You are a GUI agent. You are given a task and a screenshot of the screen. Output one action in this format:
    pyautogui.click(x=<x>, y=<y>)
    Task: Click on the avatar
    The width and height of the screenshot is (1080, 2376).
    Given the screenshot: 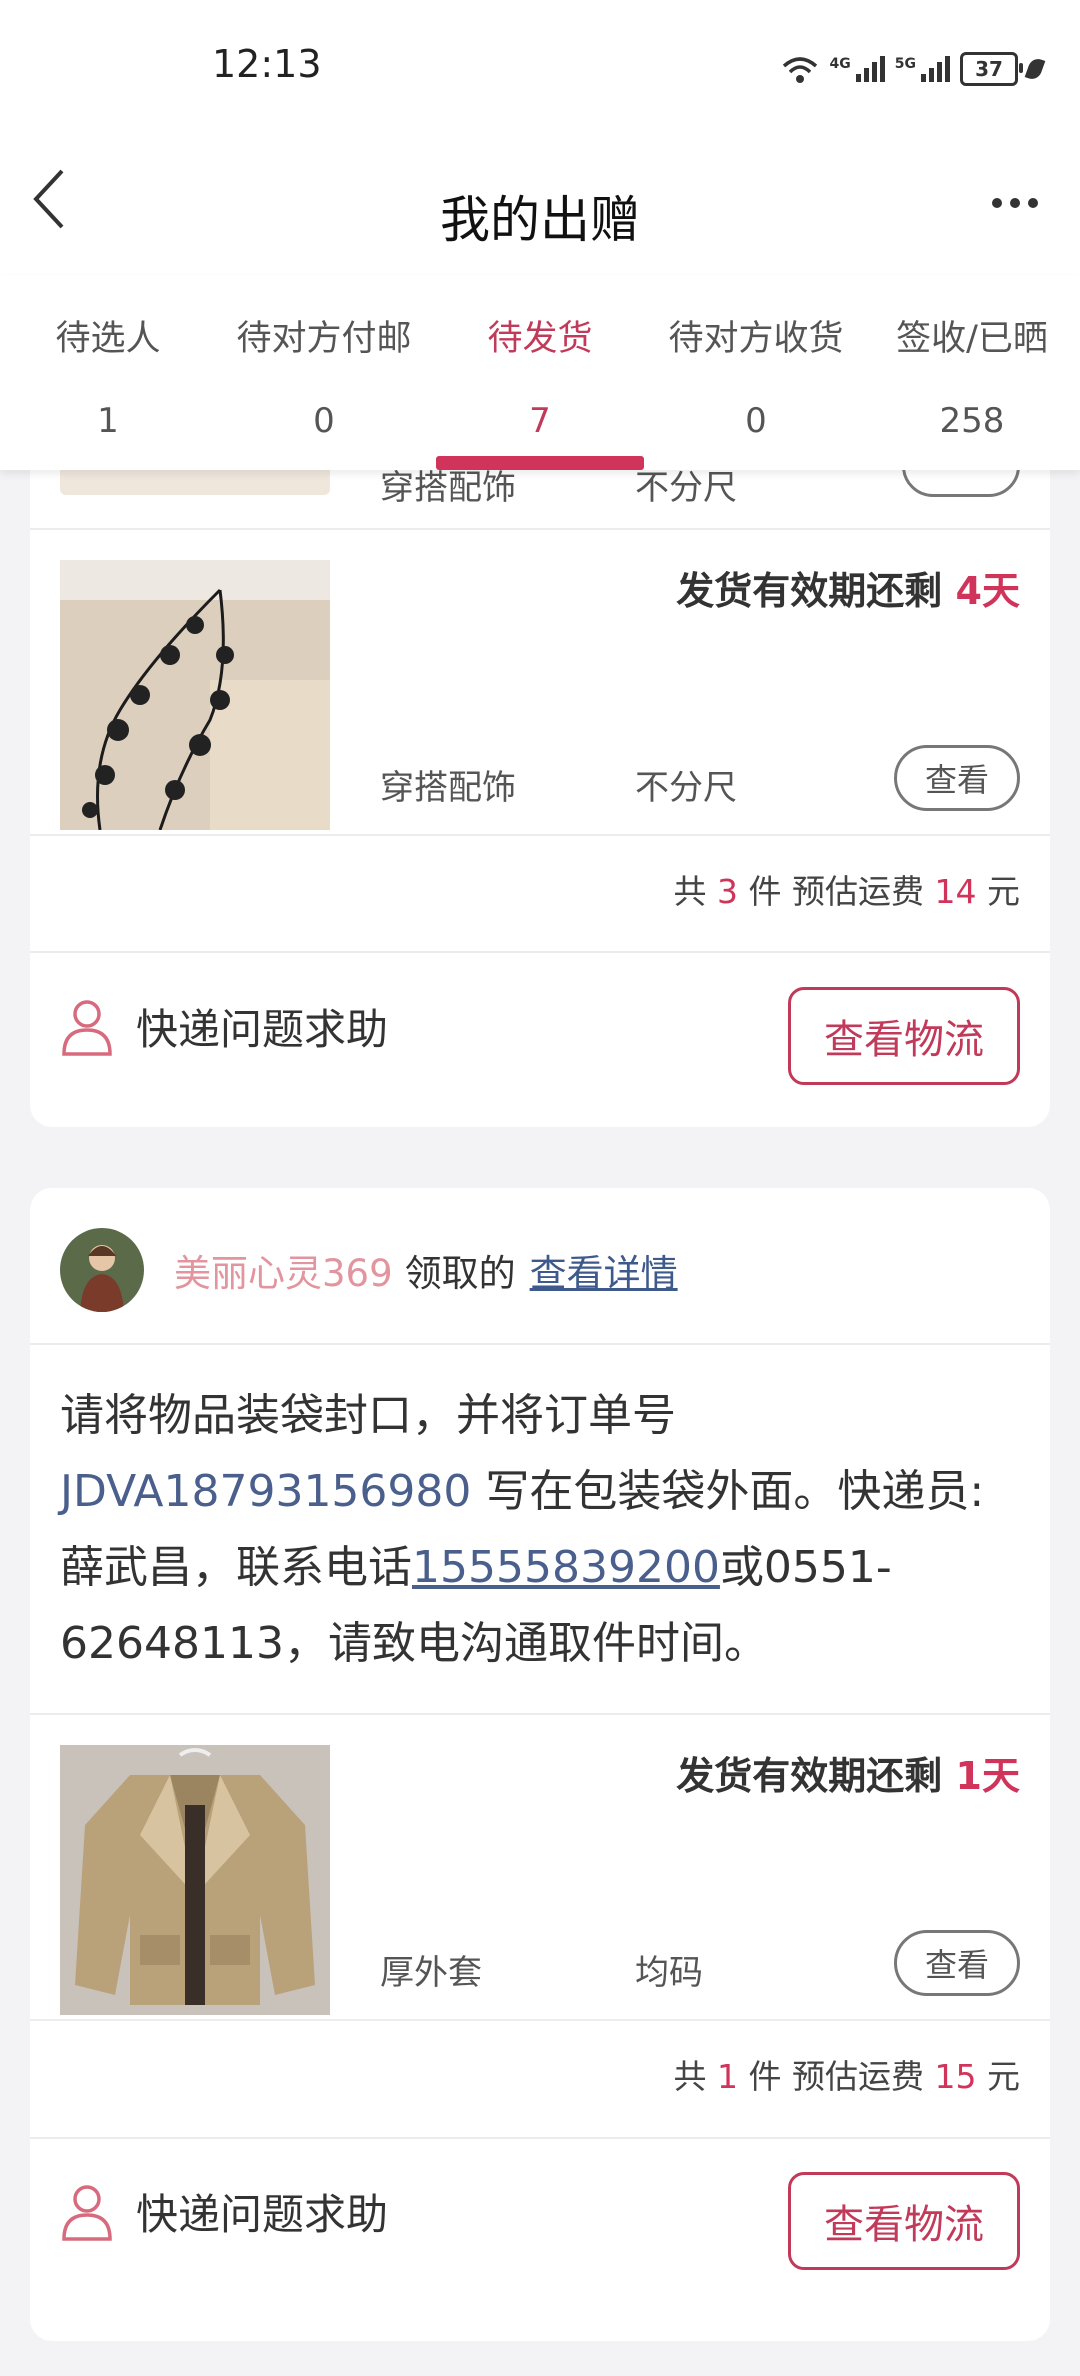 What is the action you would take?
    pyautogui.click(x=102, y=1270)
    